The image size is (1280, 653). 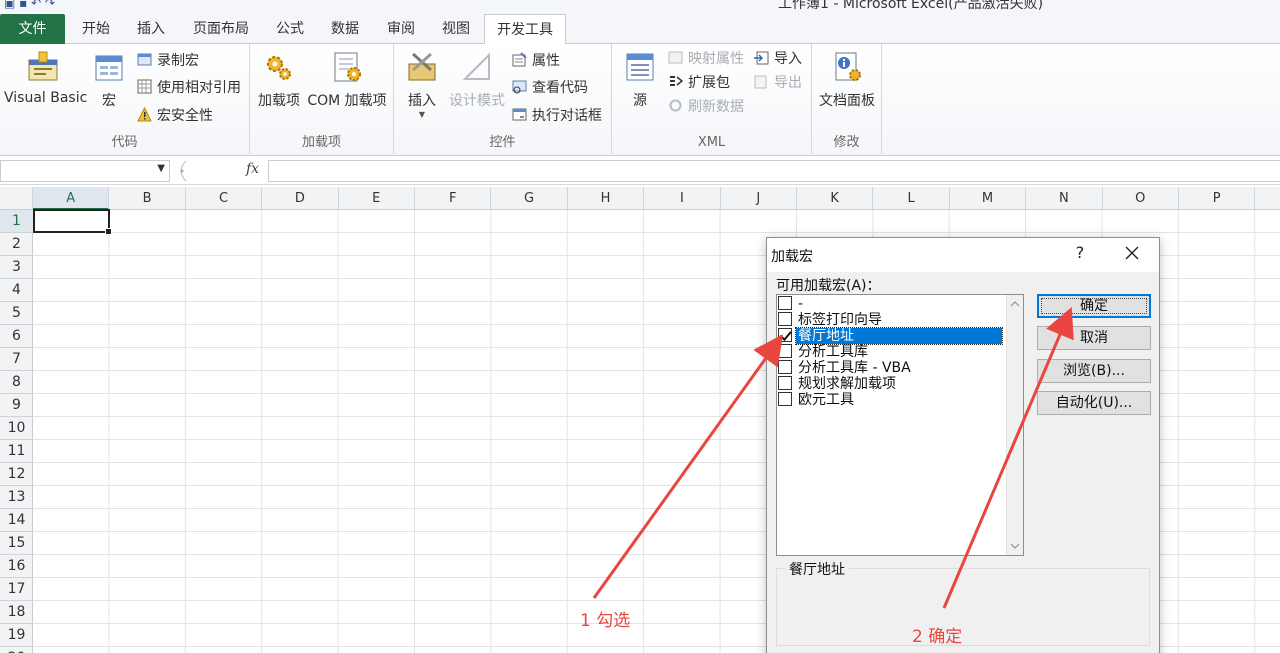 I want to click on select-all-corner, so click(x=16, y=198).